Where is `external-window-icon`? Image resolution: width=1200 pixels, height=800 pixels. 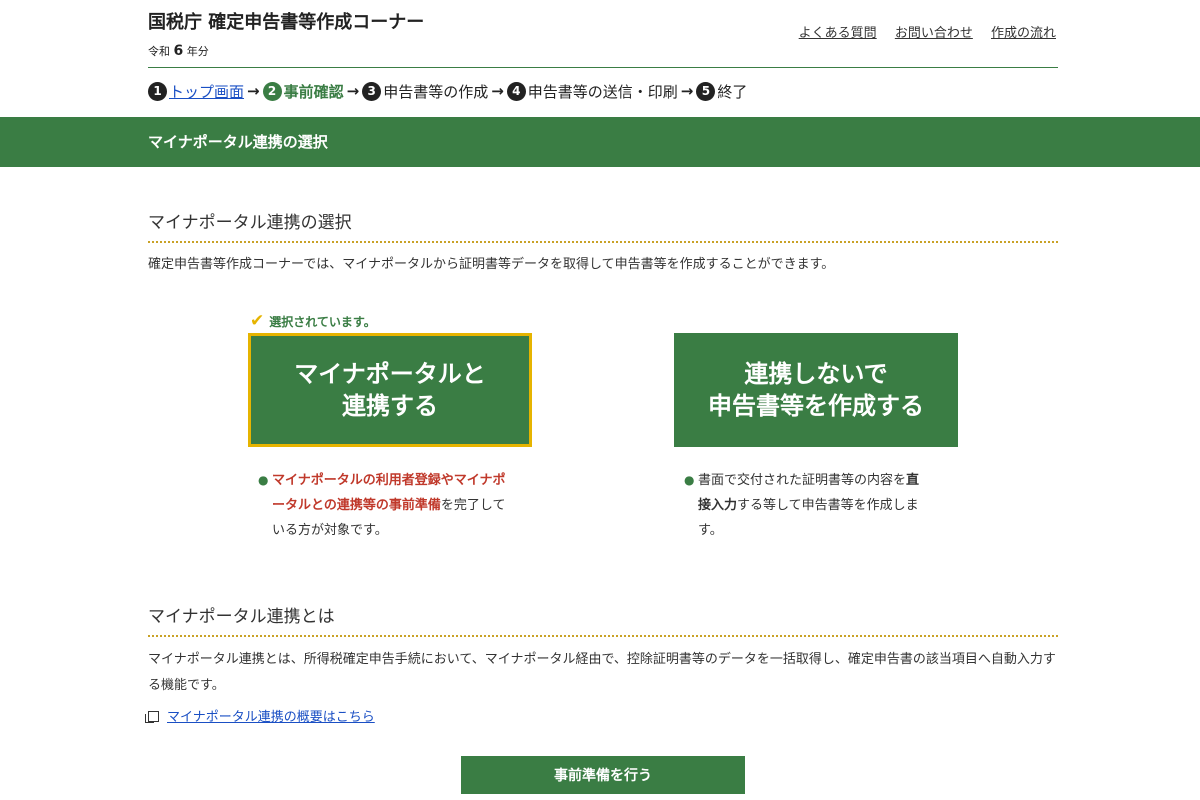 external-window-icon is located at coordinates (152, 717).